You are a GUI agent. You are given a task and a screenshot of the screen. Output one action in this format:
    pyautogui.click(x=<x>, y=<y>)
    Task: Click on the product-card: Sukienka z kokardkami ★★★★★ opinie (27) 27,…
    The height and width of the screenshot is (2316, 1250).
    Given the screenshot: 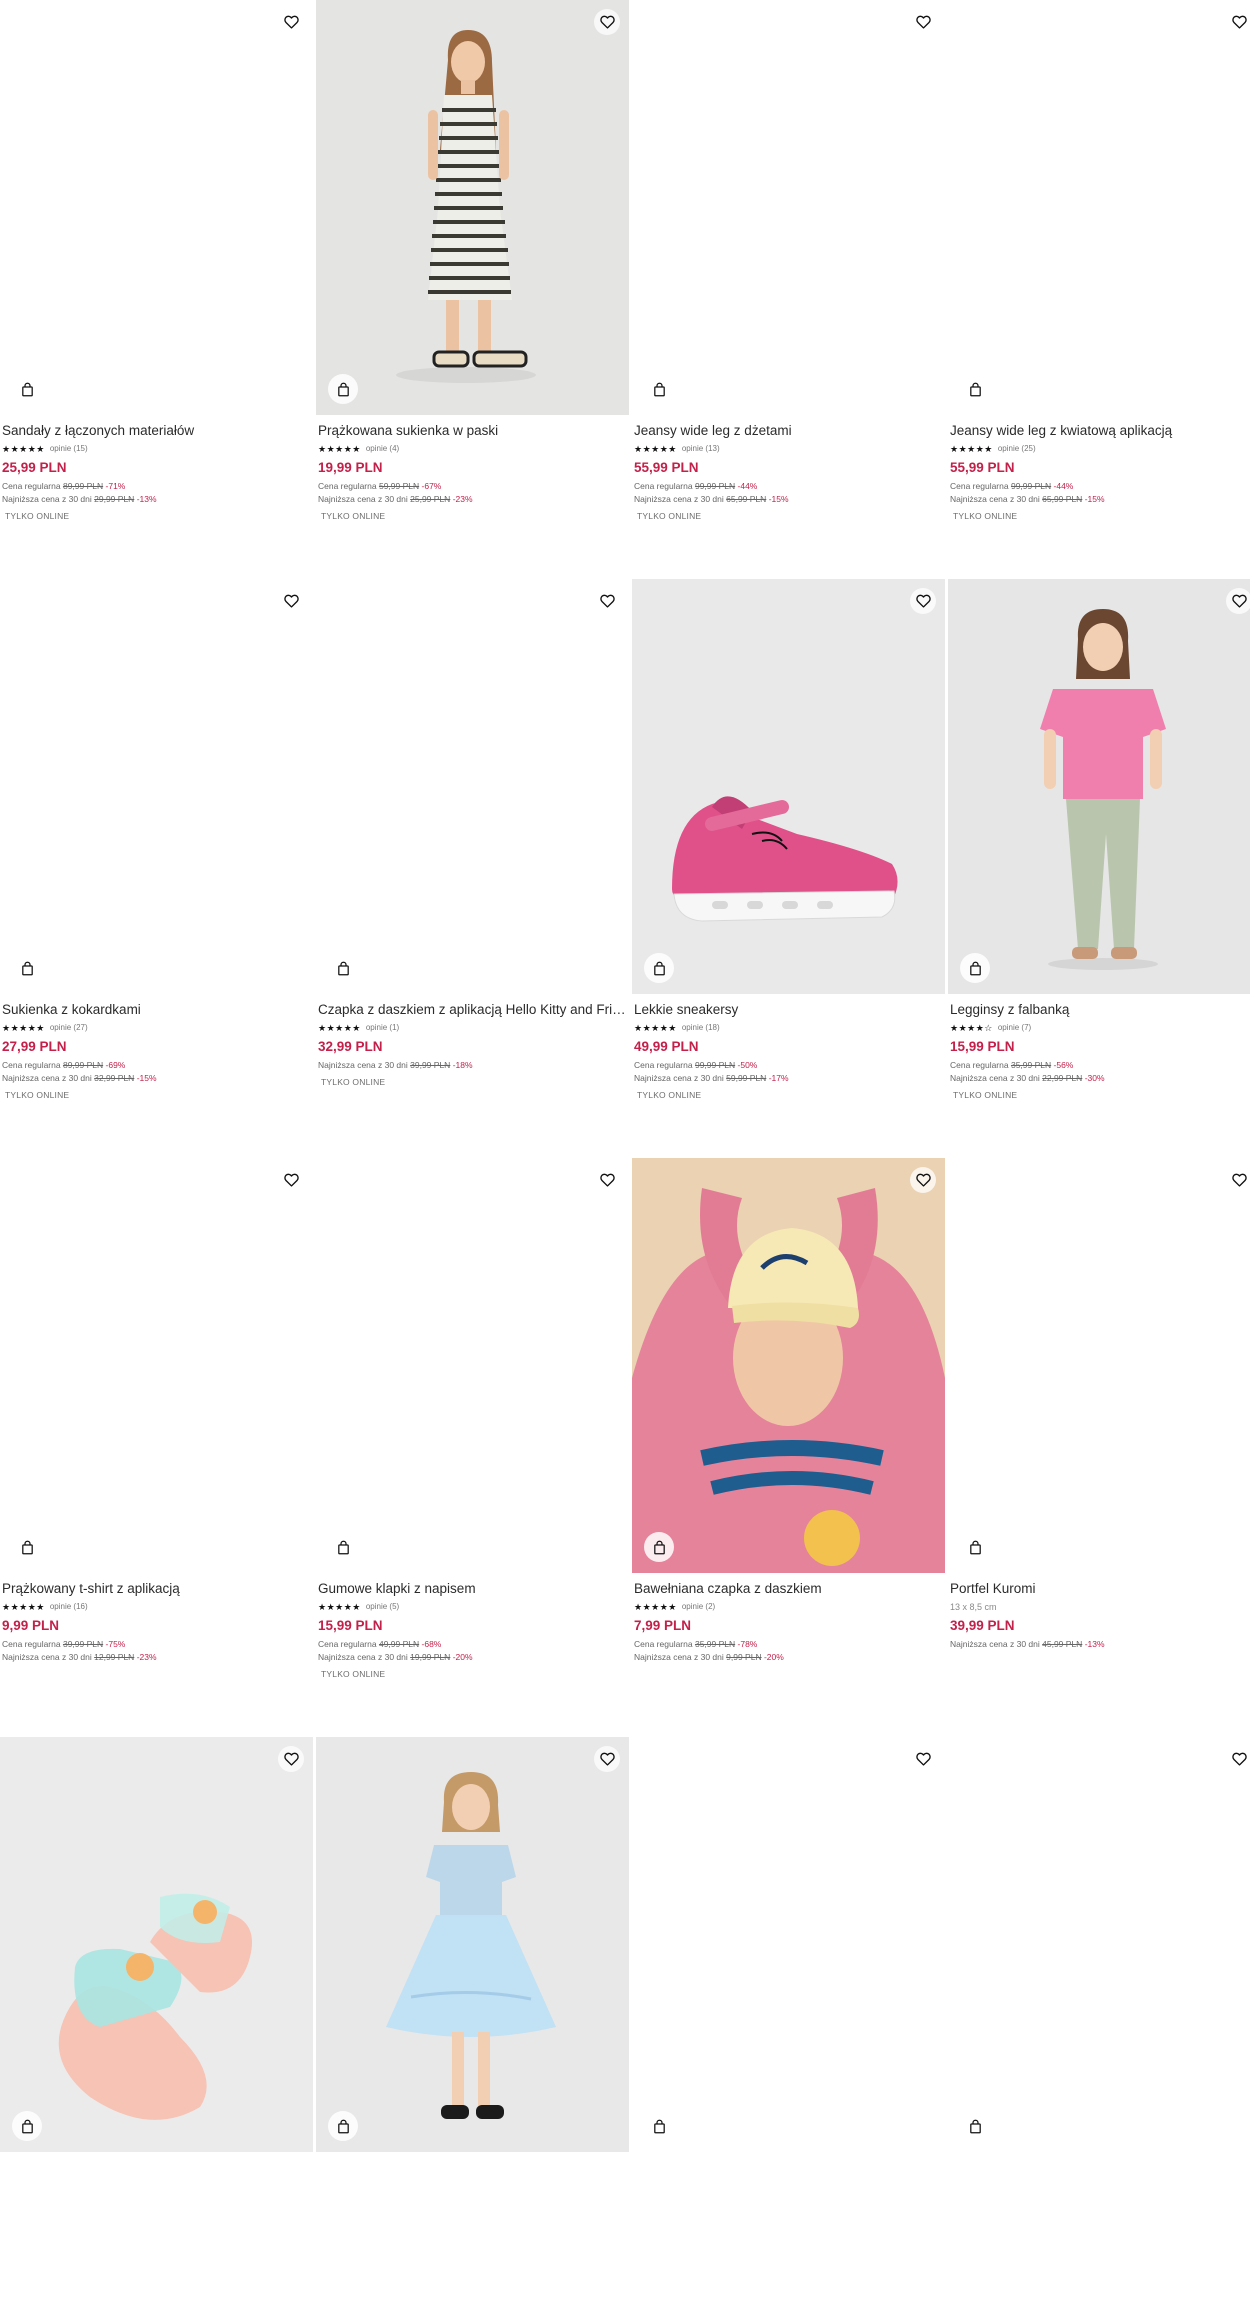 What is the action you would take?
    pyautogui.click(x=156, y=868)
    